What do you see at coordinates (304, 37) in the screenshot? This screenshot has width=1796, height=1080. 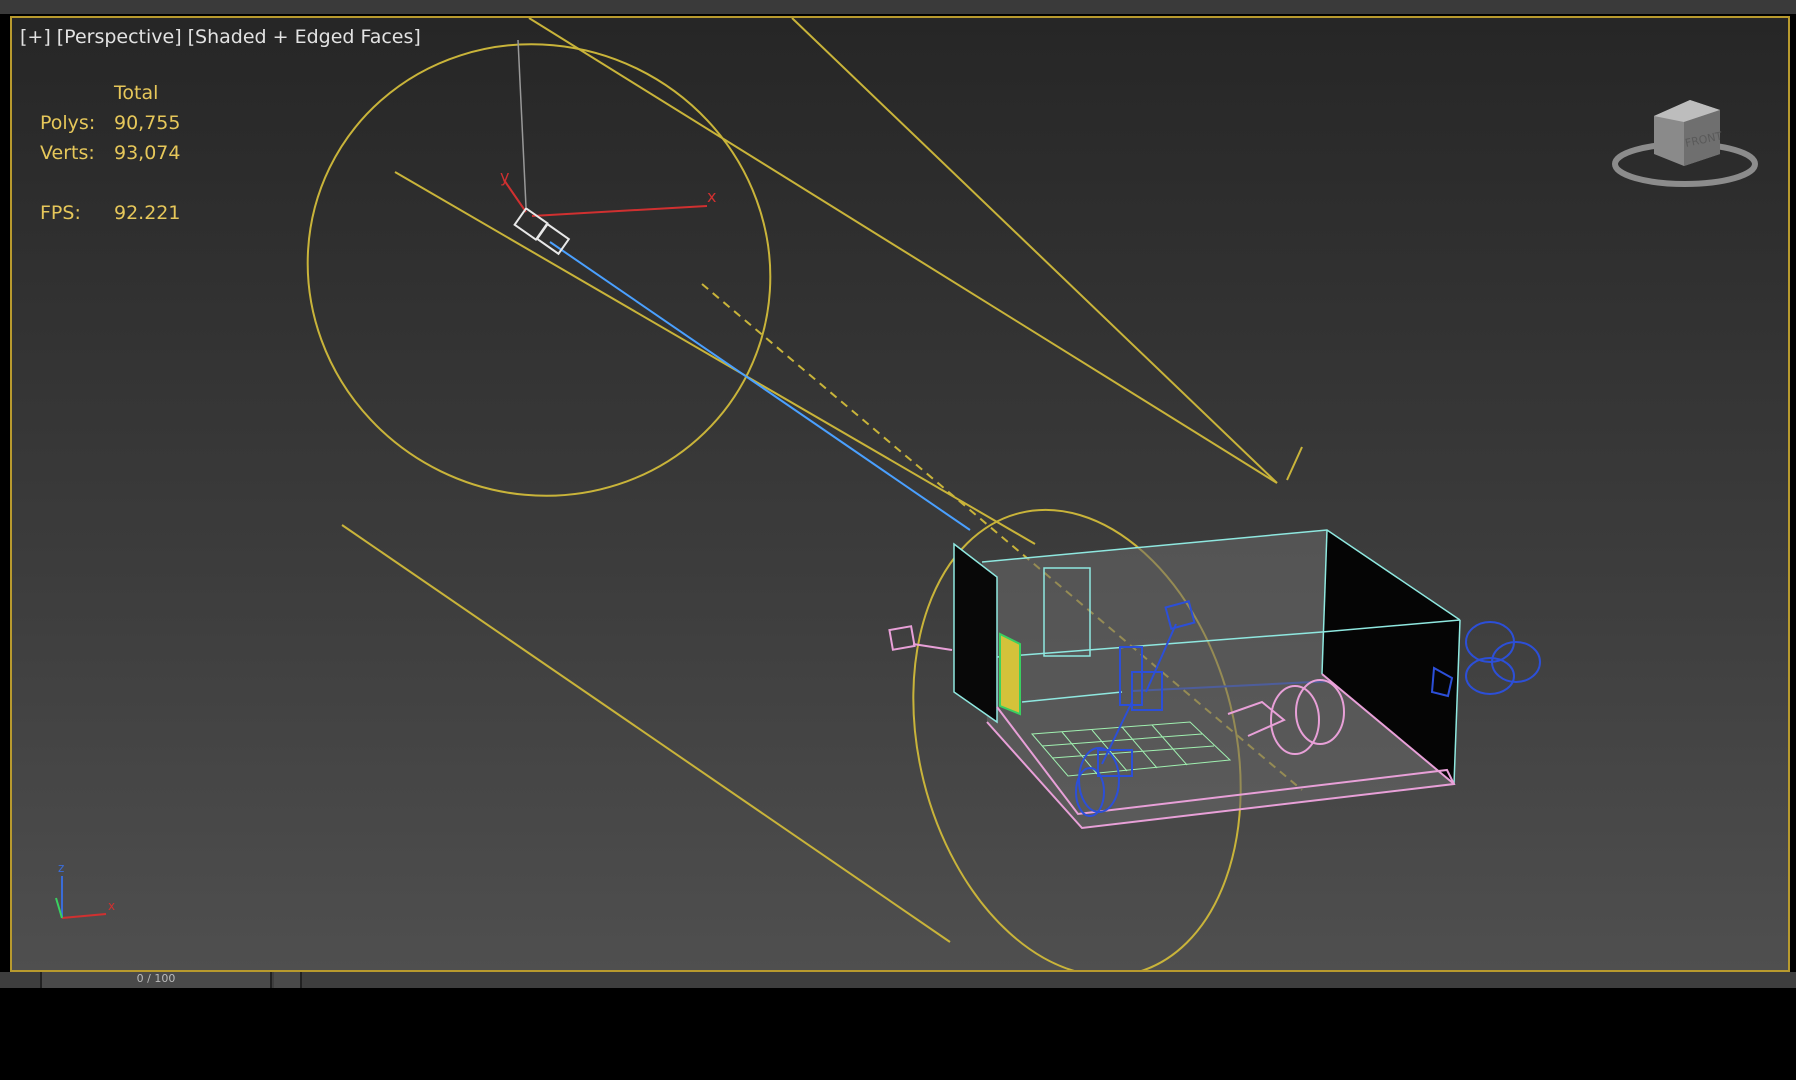 I see `viewport-shading-menu: [Shaded + Edged Faces]` at bounding box center [304, 37].